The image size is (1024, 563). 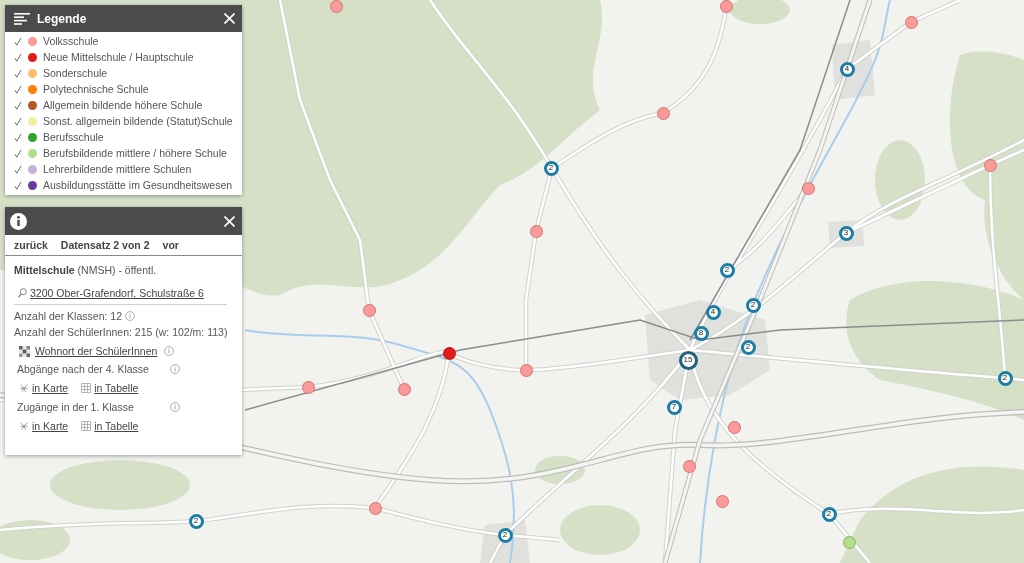 What do you see at coordinates (75, 73) in the screenshot?
I see `legend-label: Sonderschule` at bounding box center [75, 73].